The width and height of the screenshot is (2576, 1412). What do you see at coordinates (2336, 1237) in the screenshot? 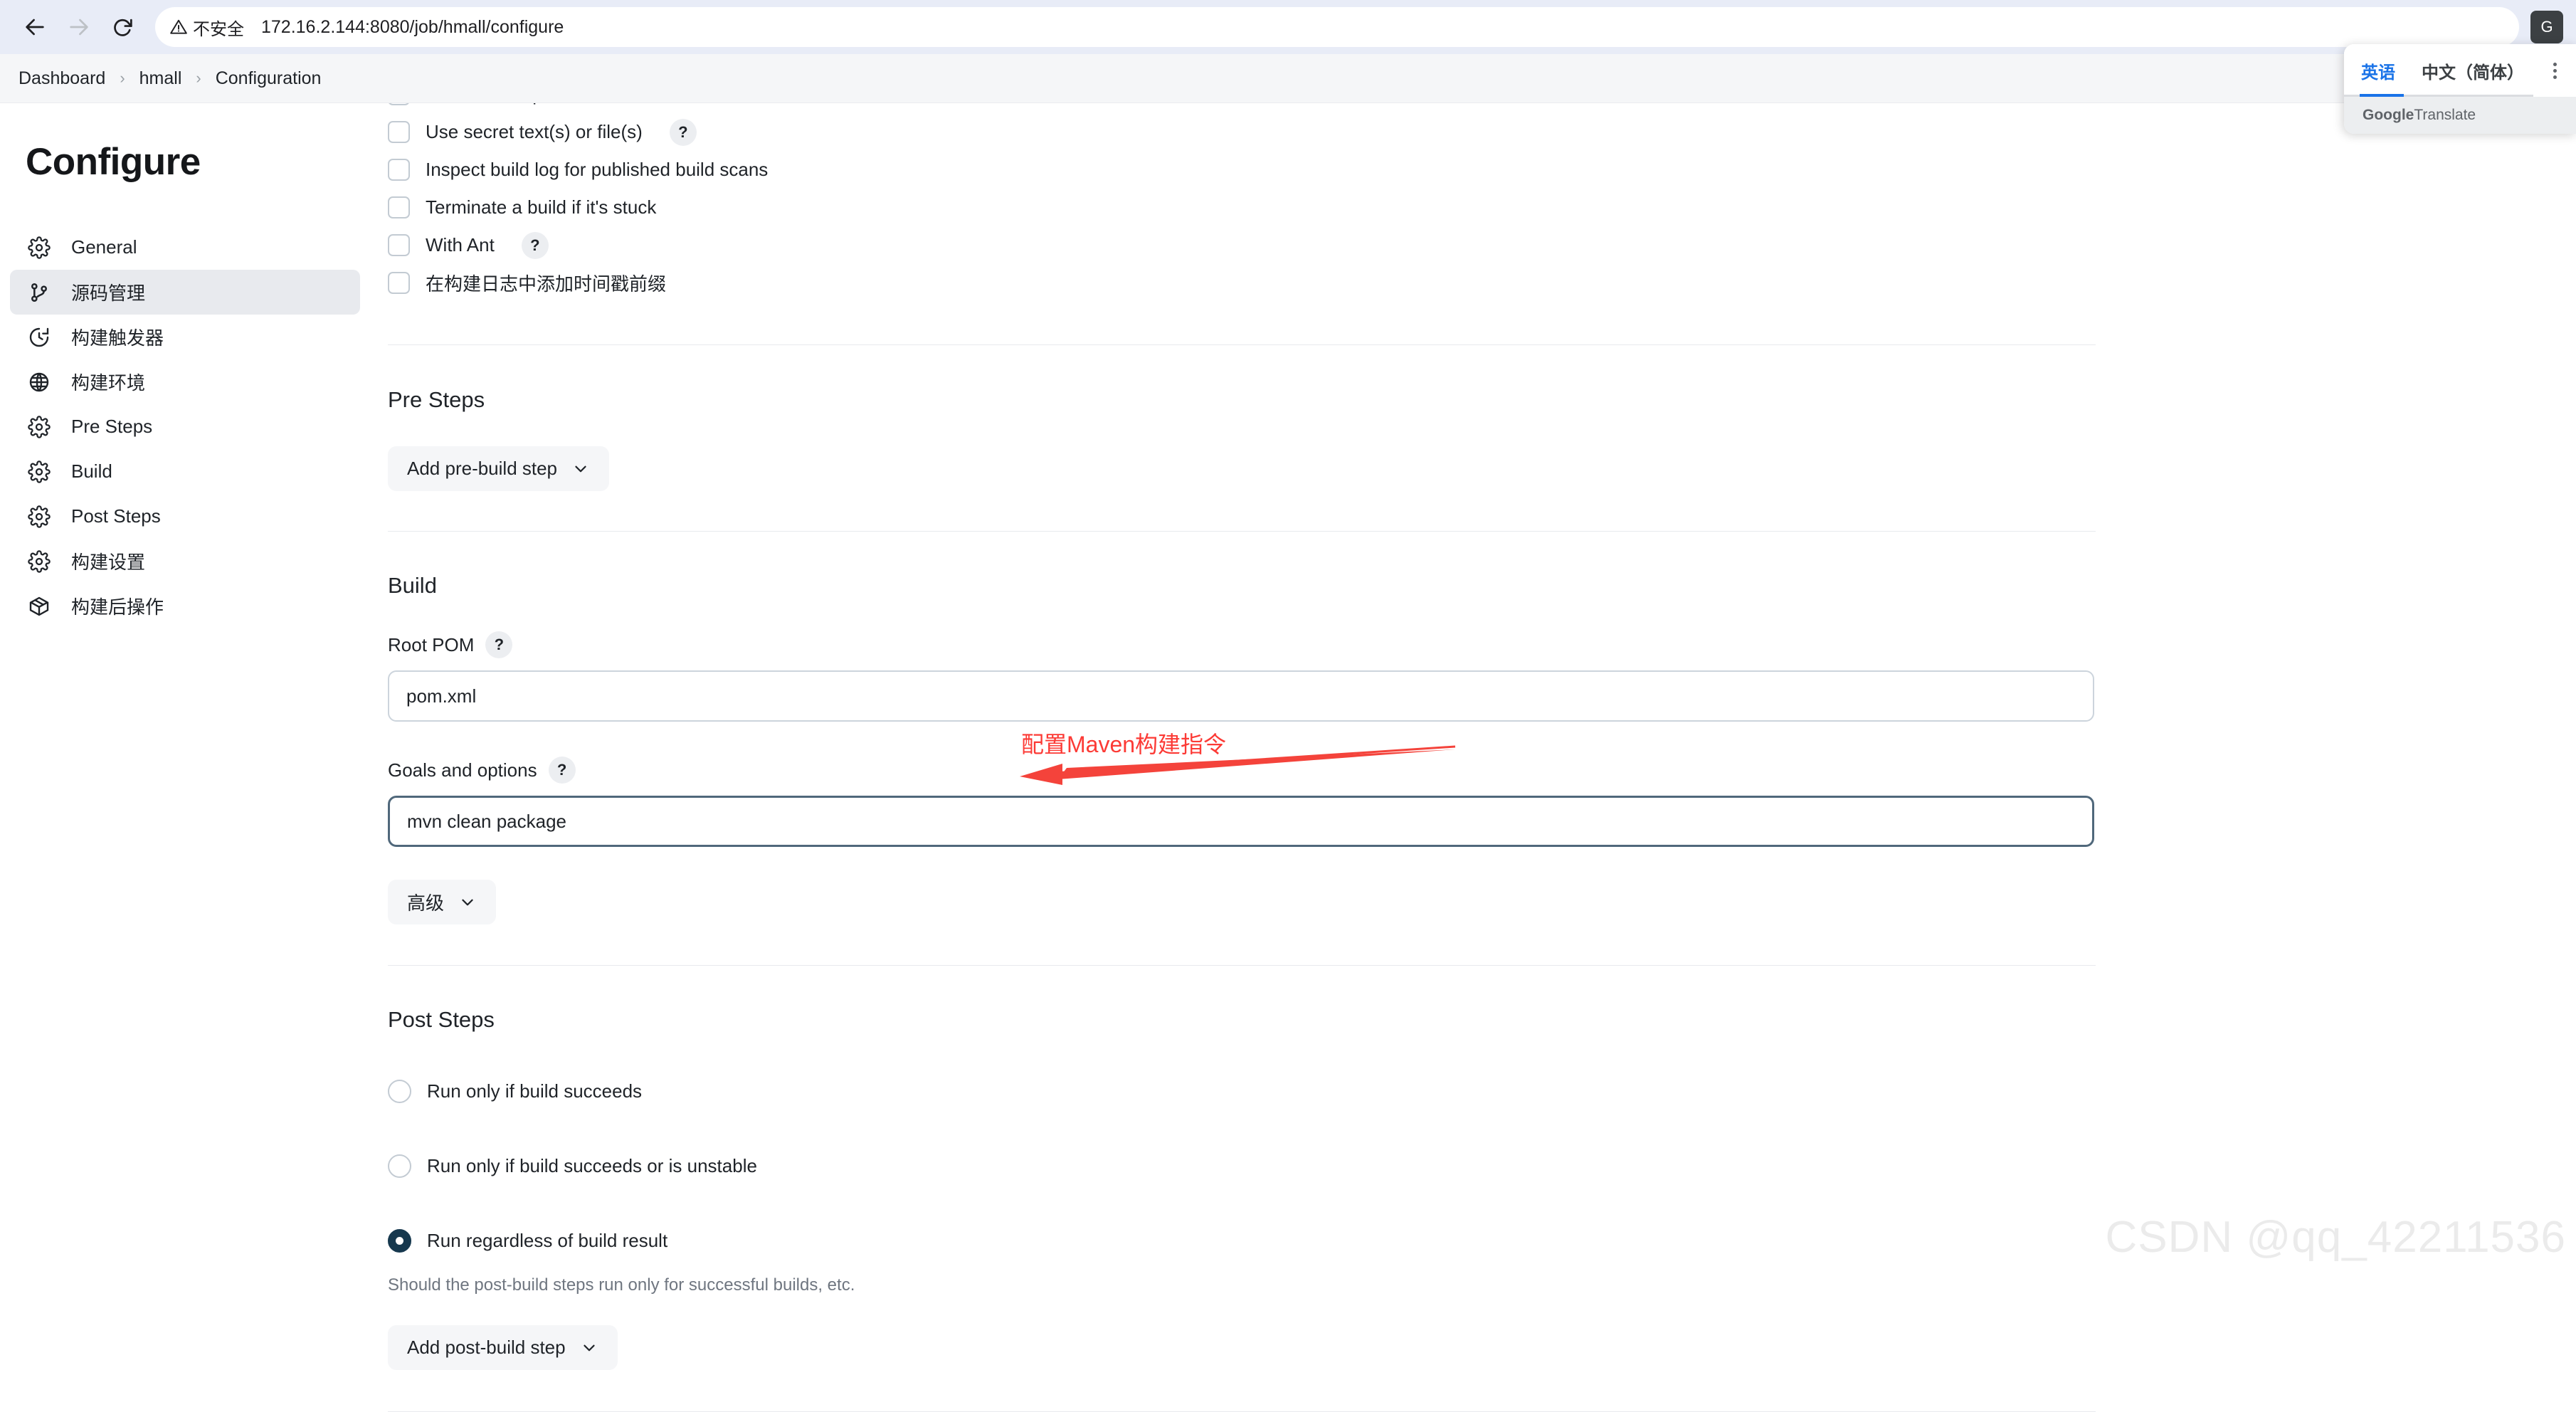
I see `watermark: CSDN @qq_42211536` at bounding box center [2336, 1237].